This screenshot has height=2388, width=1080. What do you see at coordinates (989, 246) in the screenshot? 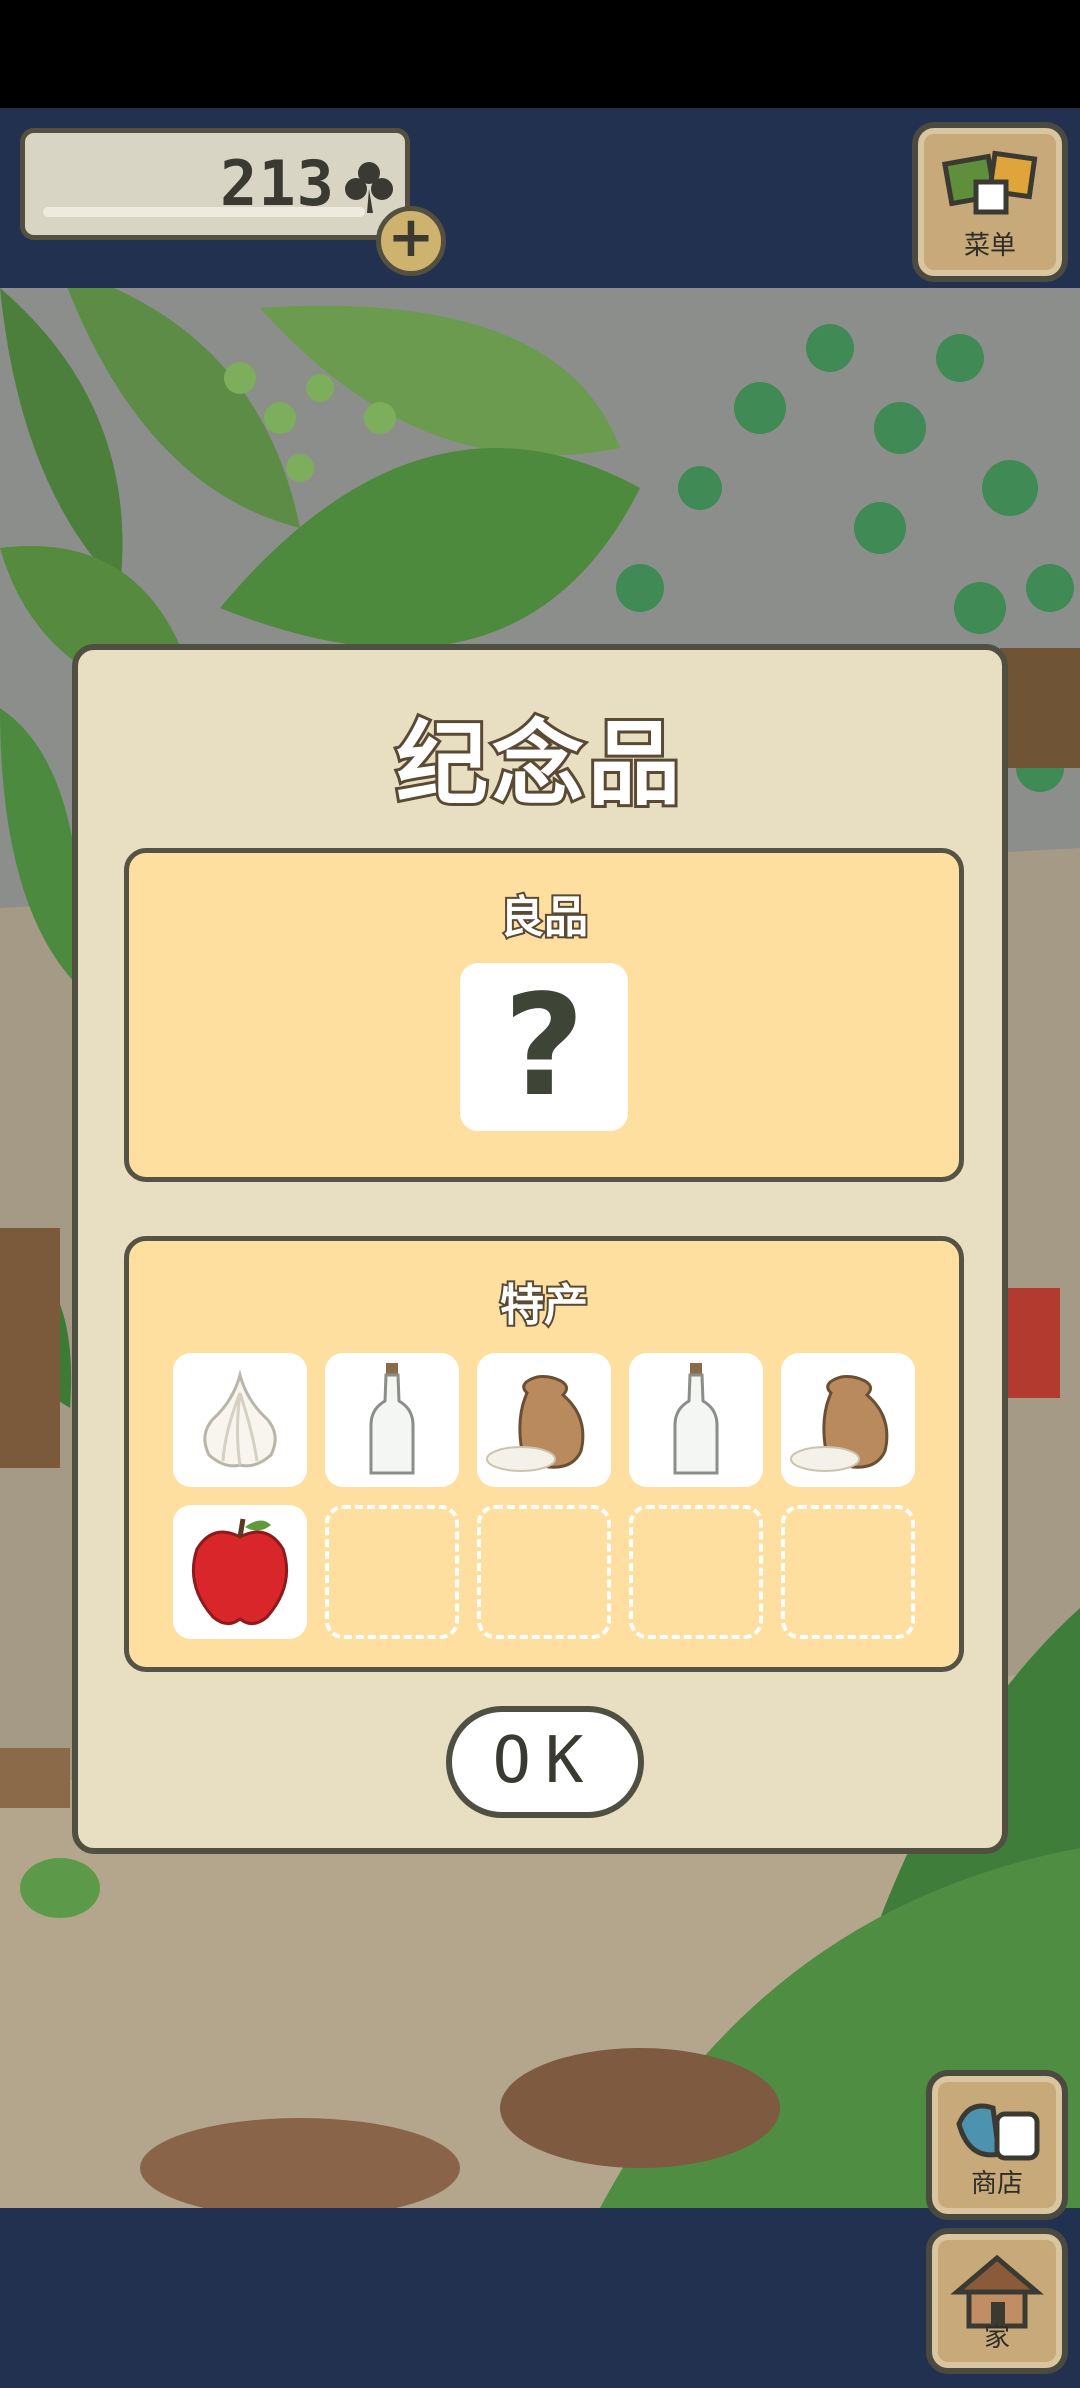
I see `menu-label: 菜单` at bounding box center [989, 246].